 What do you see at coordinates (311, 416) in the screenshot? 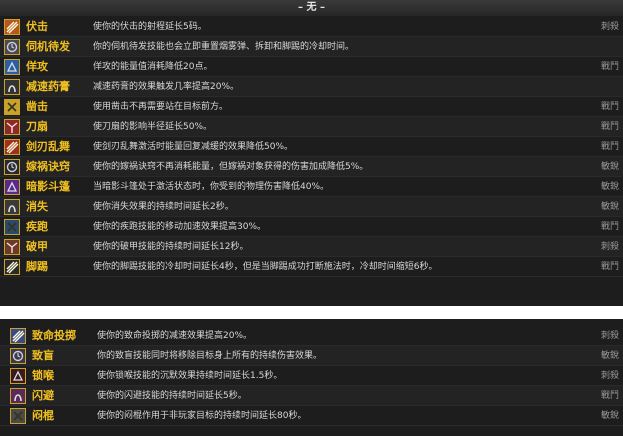
I see `glyph-row: 闷棍 使你的闷棍作用于非玩家目标的持续时间延长80秒。 敏銳` at bounding box center [311, 416].